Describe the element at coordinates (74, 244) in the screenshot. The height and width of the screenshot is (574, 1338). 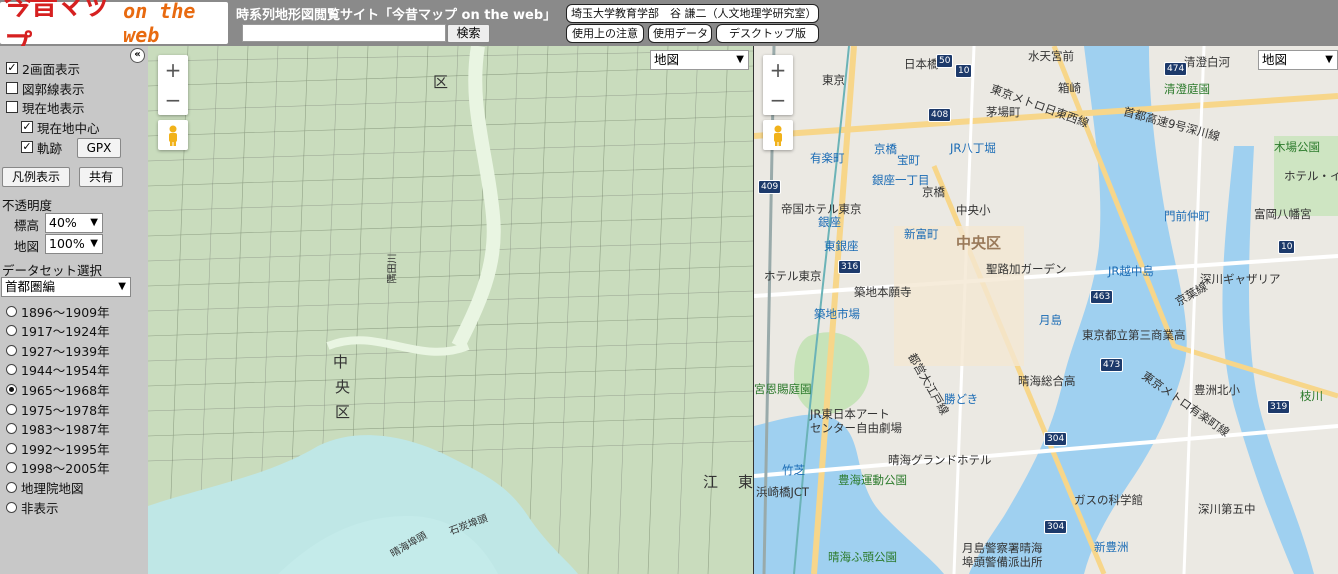
I see `map-opacity-select: 100% ▼` at that location.